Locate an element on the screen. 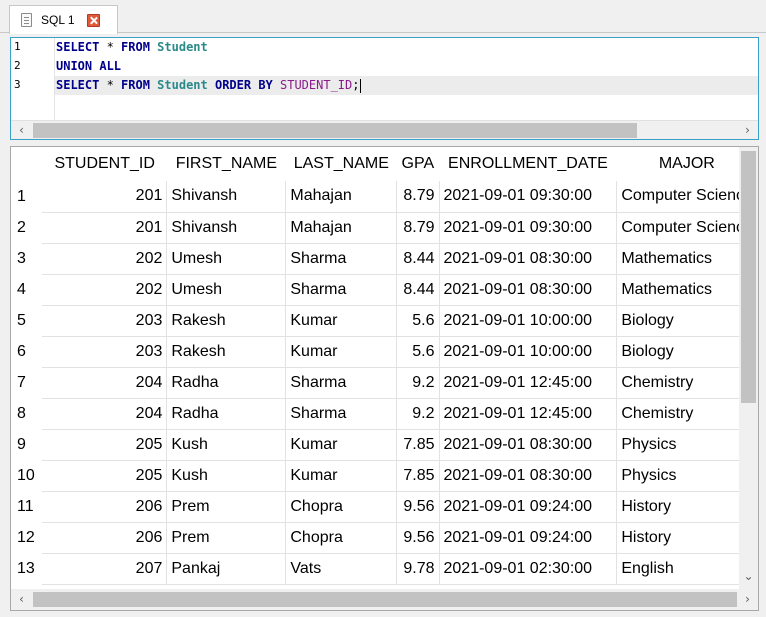 This screenshot has width=766, height=617. row-number: 9 is located at coordinates (26, 444).